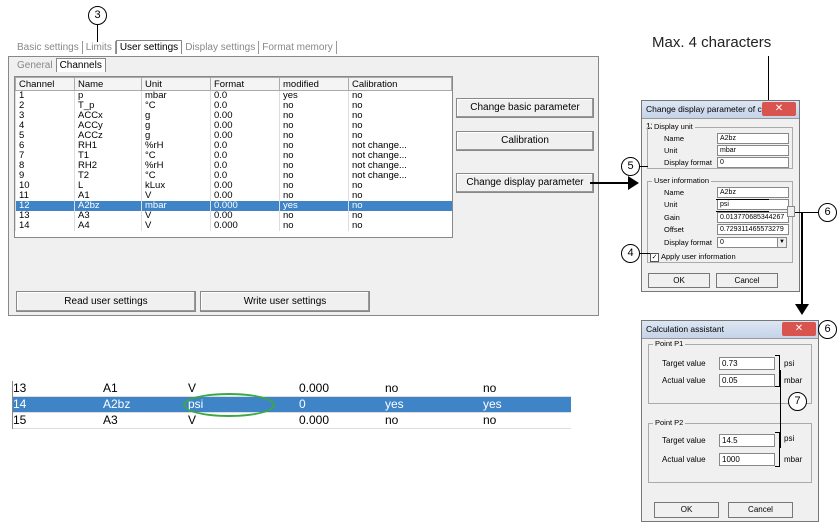 The image size is (840, 524). I want to click on calibration-button: Calibration, so click(525, 141).